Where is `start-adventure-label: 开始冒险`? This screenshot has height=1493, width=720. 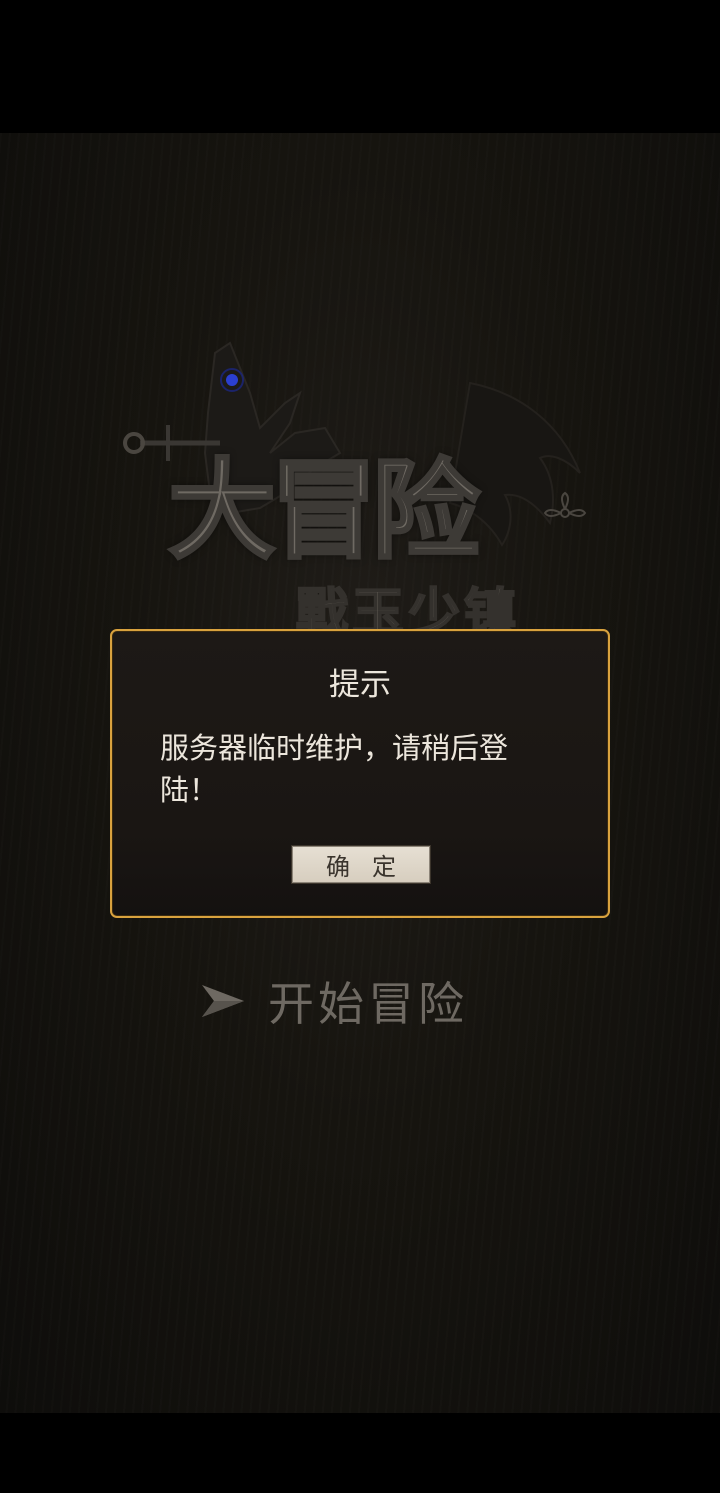
start-adventure-label: 开始冒险 is located at coordinates (368, 1004).